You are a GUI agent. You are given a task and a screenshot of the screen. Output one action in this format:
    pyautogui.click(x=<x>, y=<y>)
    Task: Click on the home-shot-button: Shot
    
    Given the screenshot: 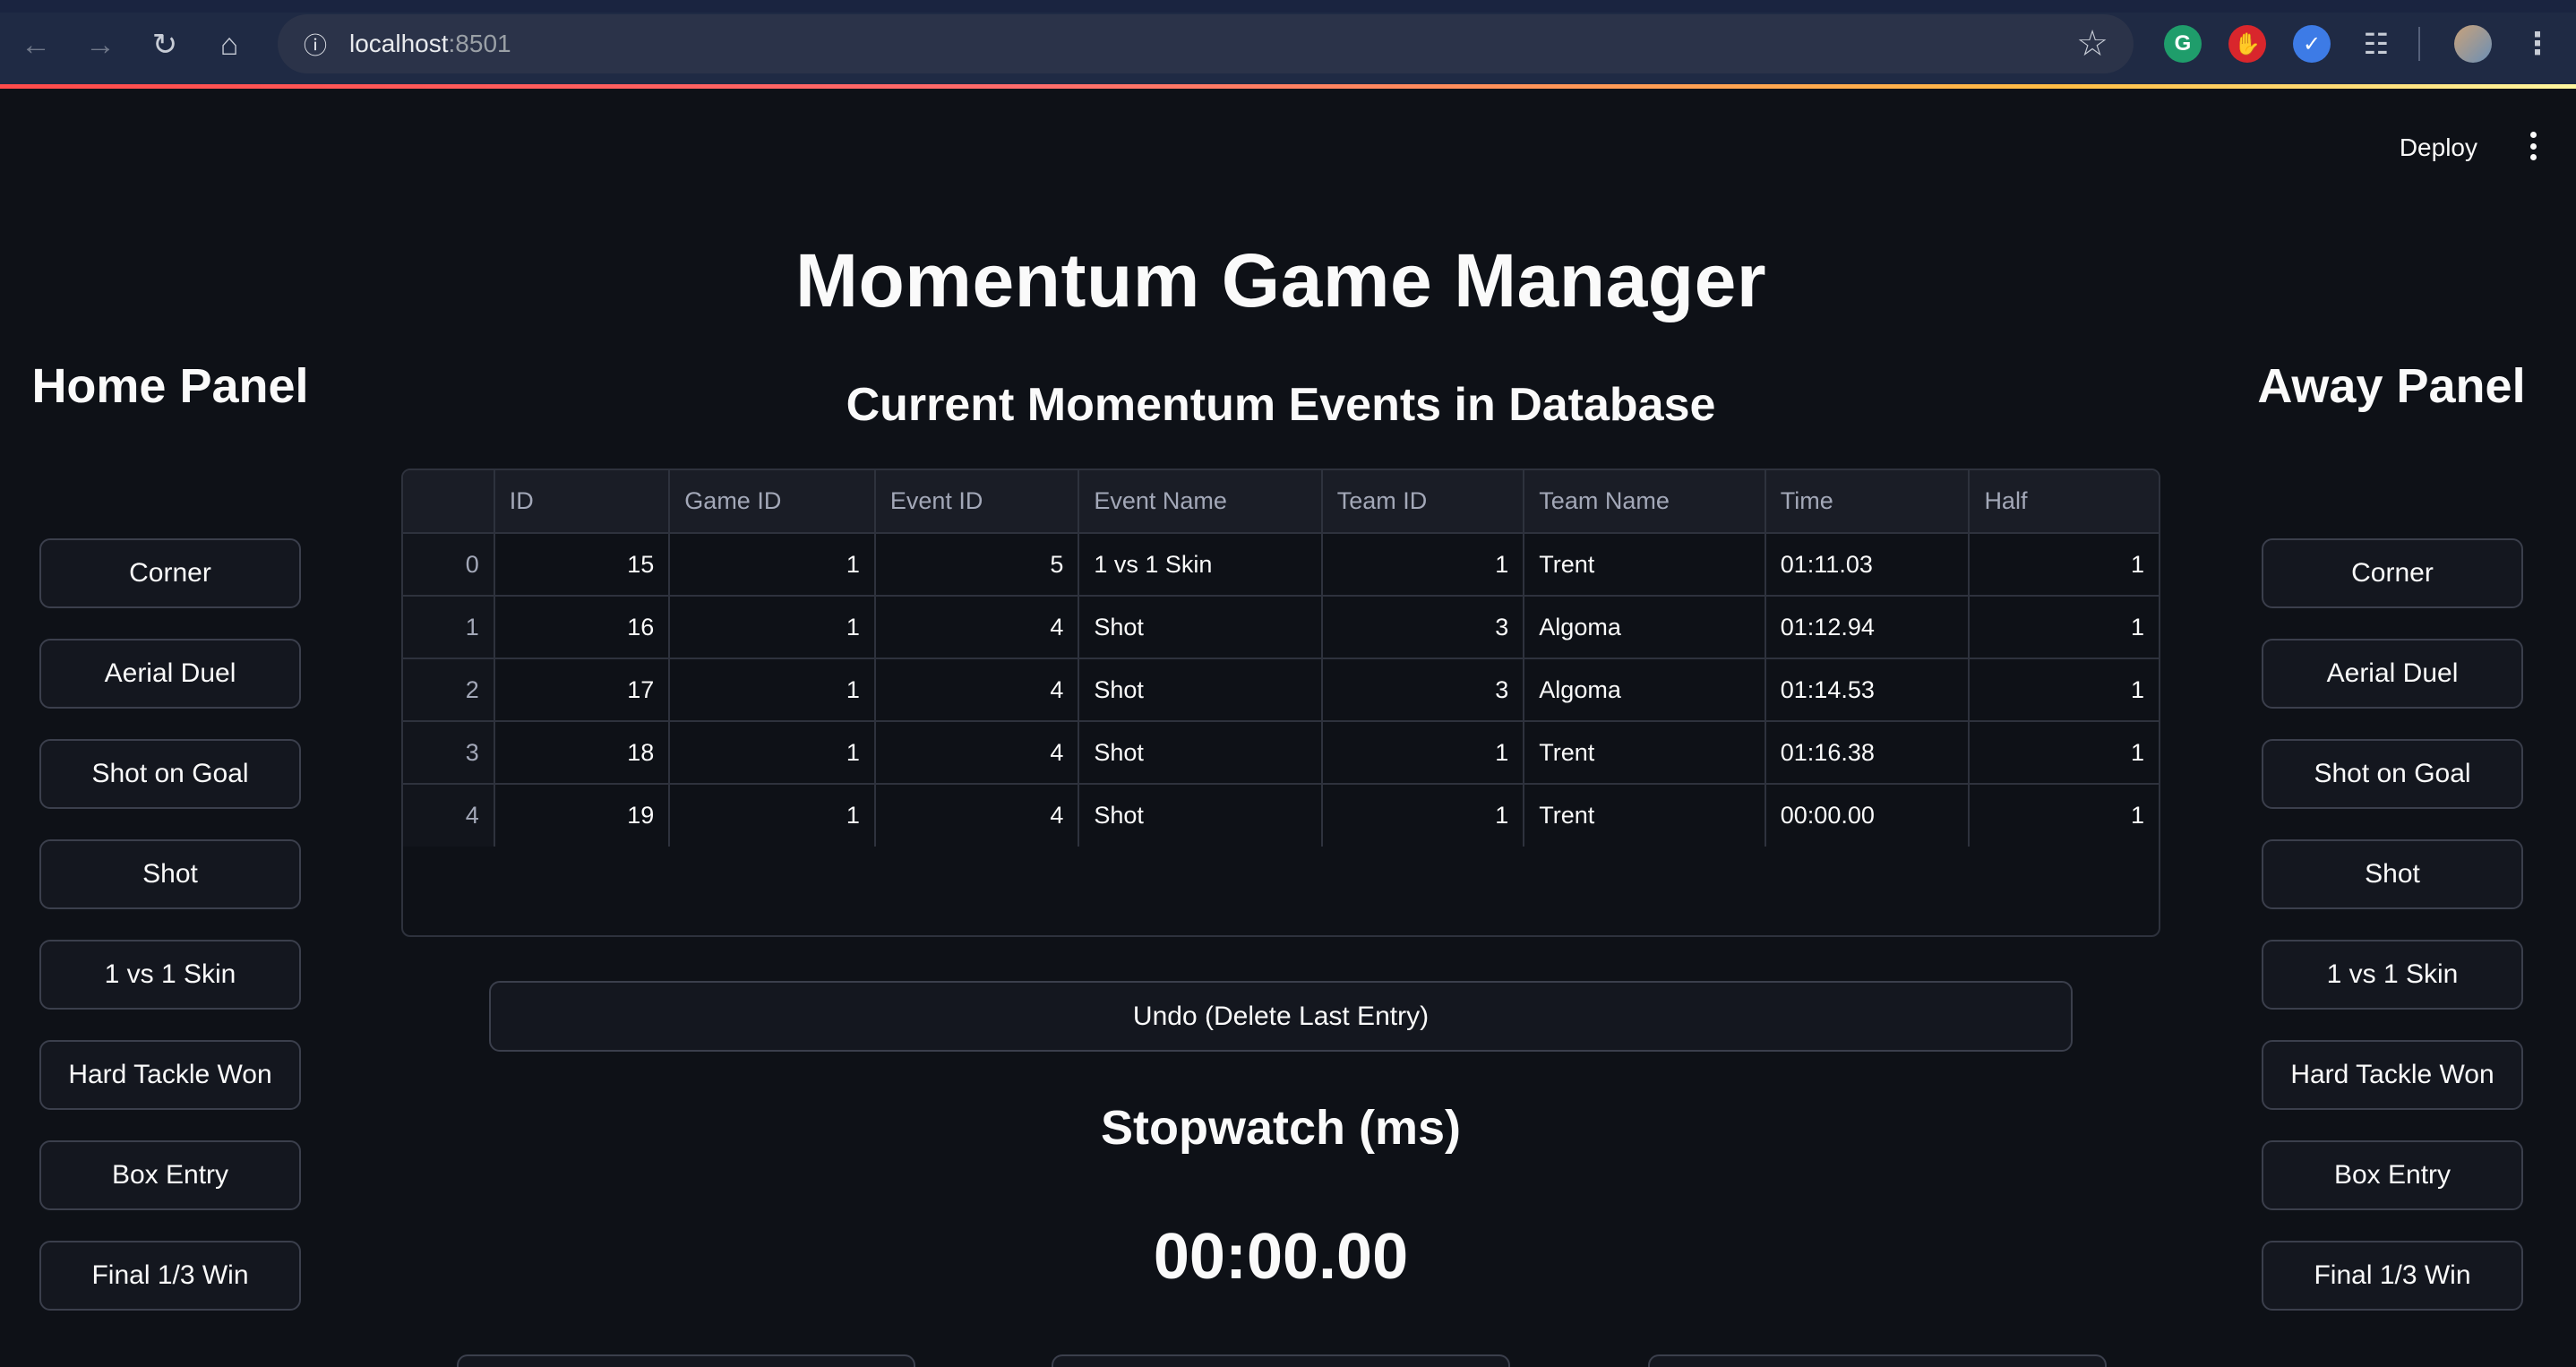 What is the action you would take?
    pyautogui.click(x=170, y=874)
    